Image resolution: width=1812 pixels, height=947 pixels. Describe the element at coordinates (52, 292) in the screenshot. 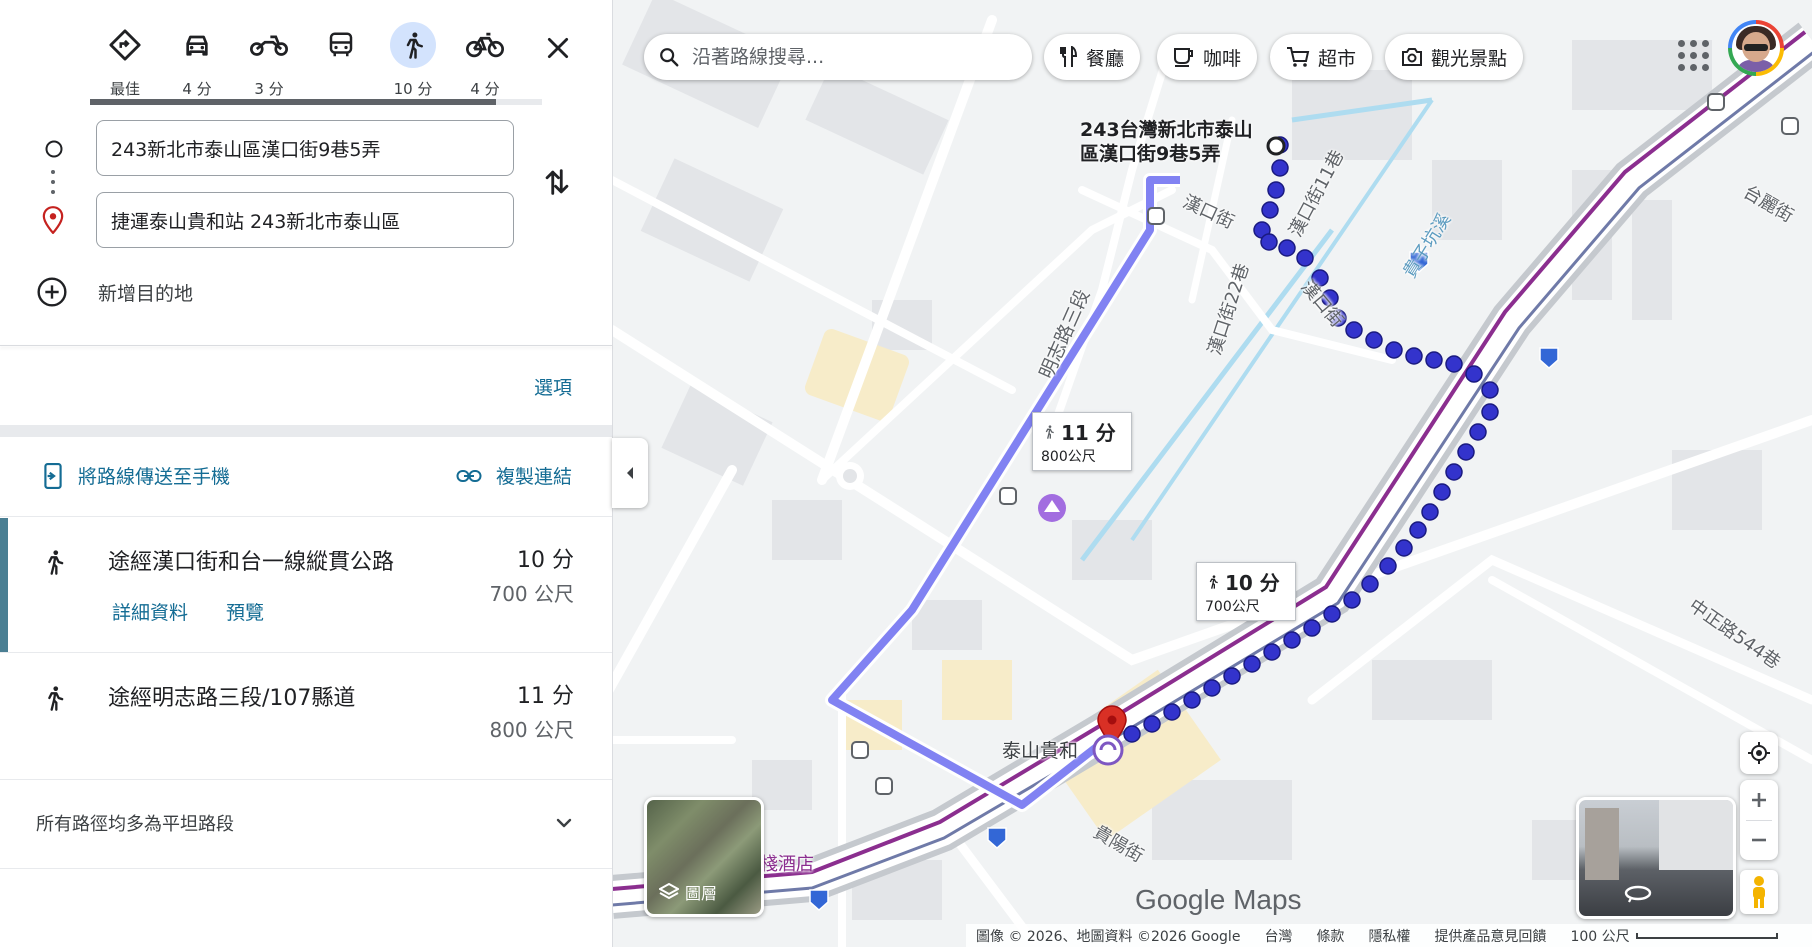

I see `add-circle-icon` at that location.